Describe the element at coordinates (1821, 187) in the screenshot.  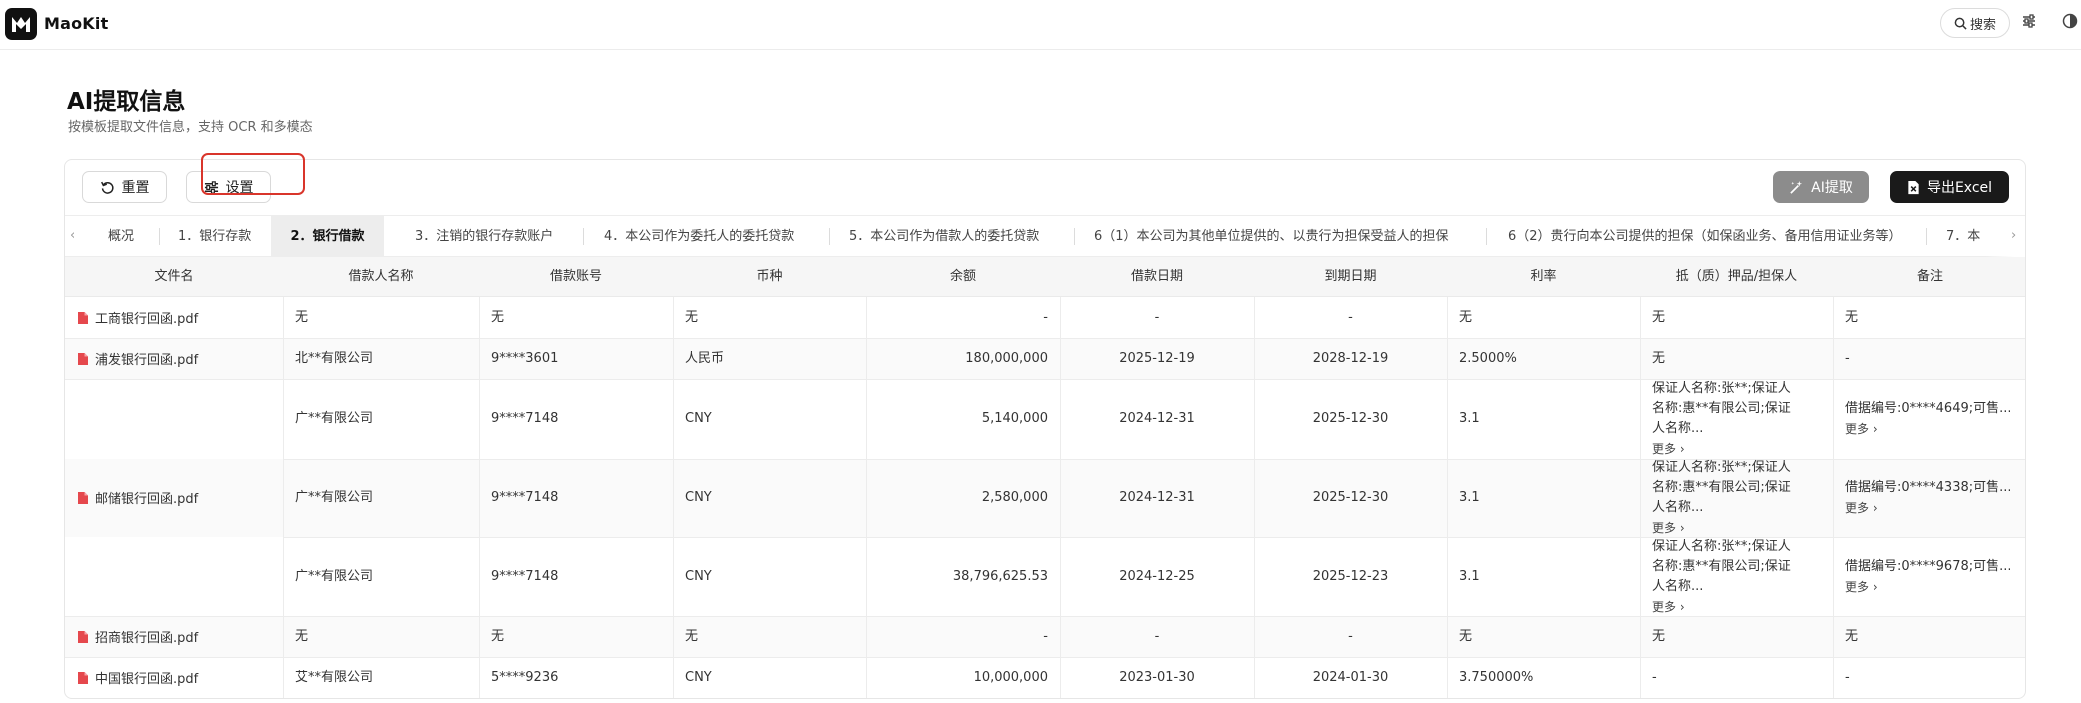
I see `ai-extract-button: AI提取` at that location.